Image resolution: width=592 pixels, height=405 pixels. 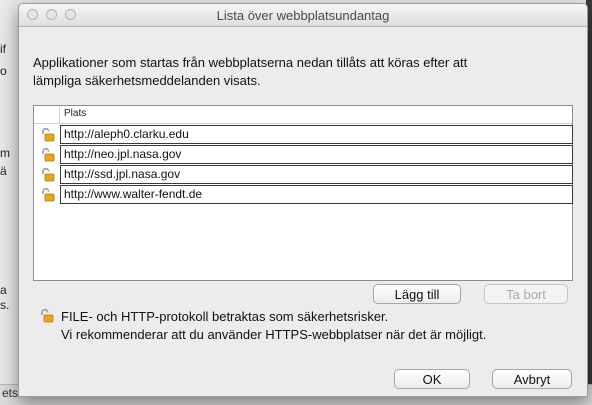 What do you see at coordinates (147, 80) in the screenshot?
I see `description-line: lämpliga säkerhetsmeddelanden visats.` at bounding box center [147, 80].